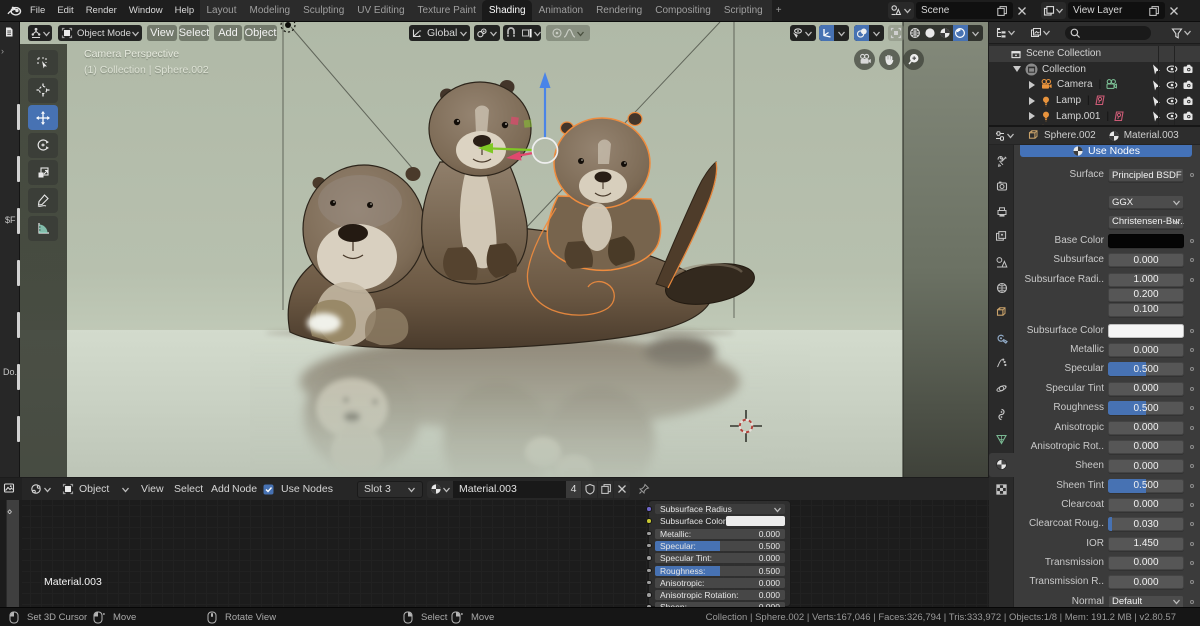 Image resolution: width=1200 pixels, height=626 pixels. I want to click on node-row-specular-: Specular: 0.500, so click(715, 545).